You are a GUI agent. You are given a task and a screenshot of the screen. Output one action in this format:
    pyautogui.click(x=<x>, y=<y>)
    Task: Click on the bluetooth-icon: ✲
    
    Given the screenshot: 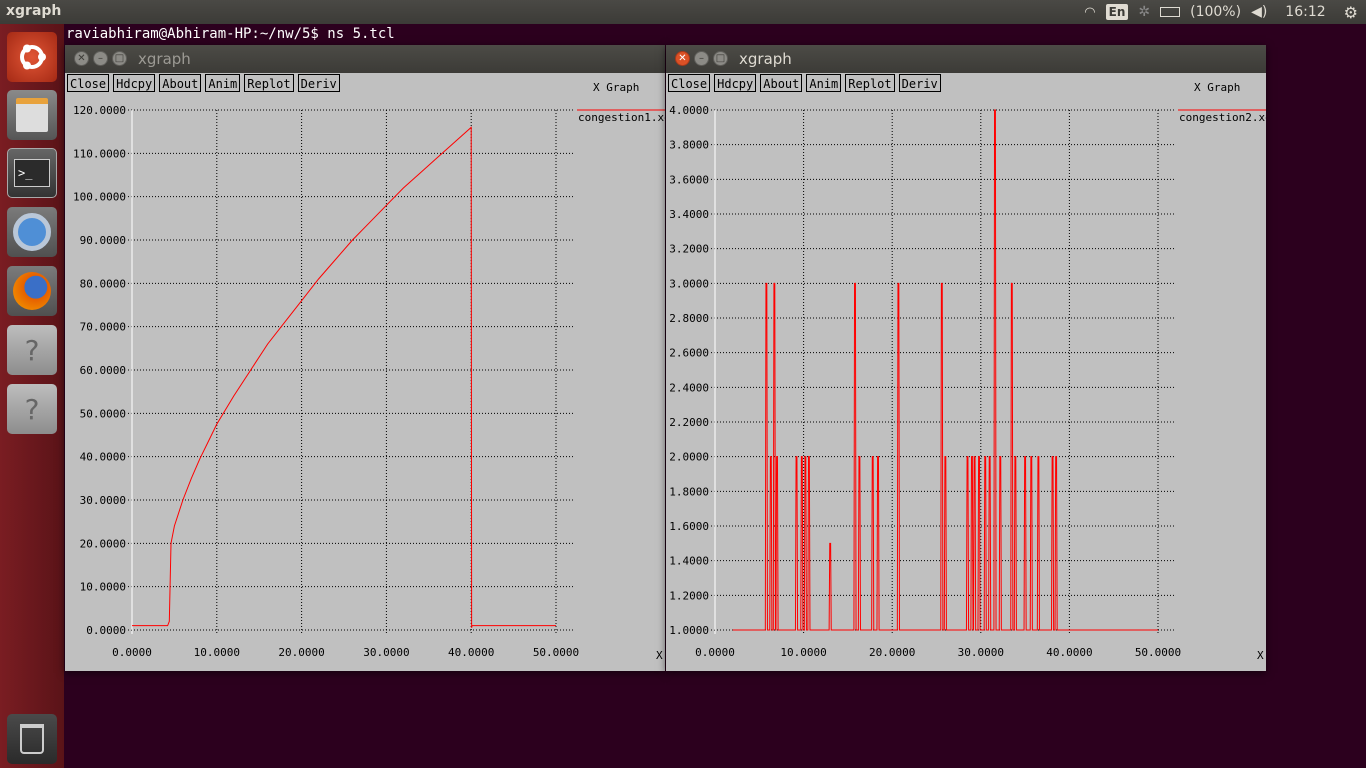 What is the action you would take?
    pyautogui.click(x=1144, y=12)
    